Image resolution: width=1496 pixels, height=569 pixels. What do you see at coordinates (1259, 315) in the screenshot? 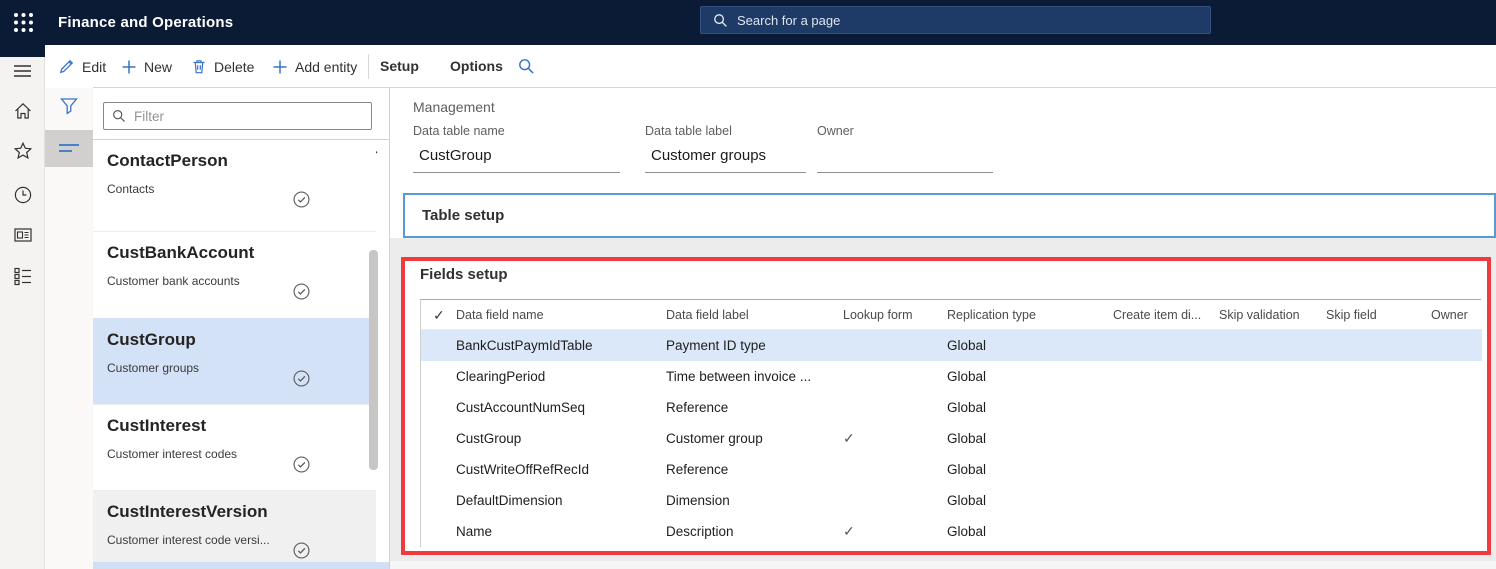
I see `col-skip-validation: Skip validation` at bounding box center [1259, 315].